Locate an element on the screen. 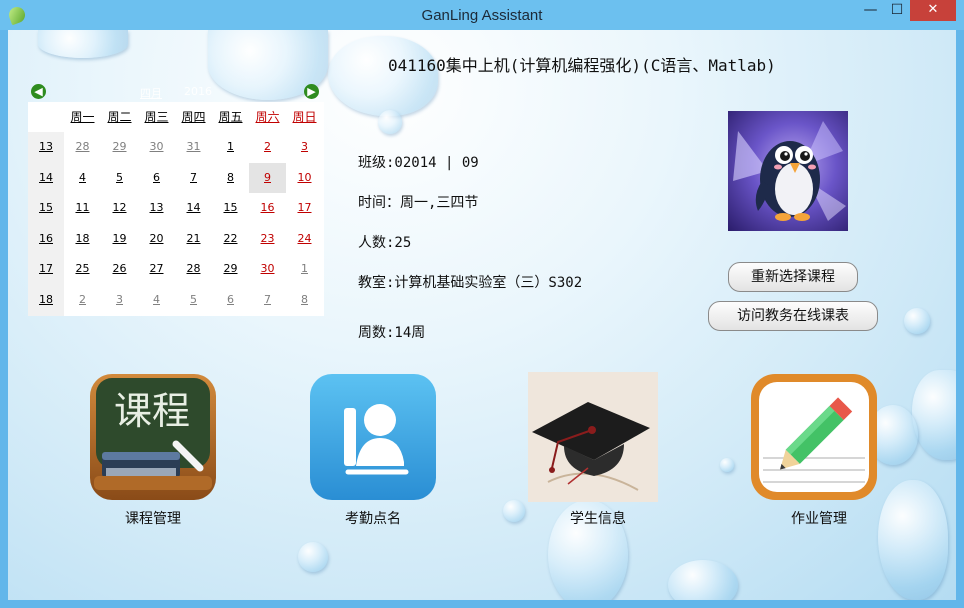 The image size is (964, 608). course-title: 041160集中上机(计算机编程强化)(C语言、Matlab) is located at coordinates (582, 65).